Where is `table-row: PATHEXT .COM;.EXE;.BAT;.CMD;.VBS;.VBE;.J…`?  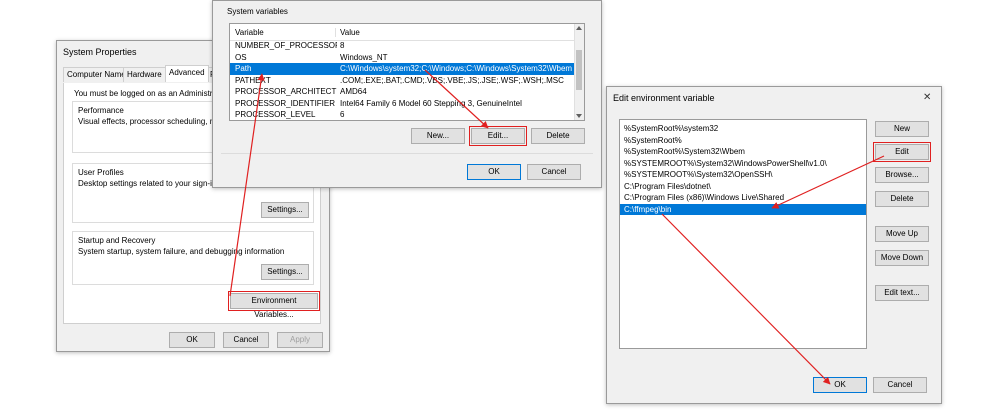 table-row: PATHEXT .COM;.EXE;.BAT;.CMD;.VBS;.VBE;.J… is located at coordinates (402, 81).